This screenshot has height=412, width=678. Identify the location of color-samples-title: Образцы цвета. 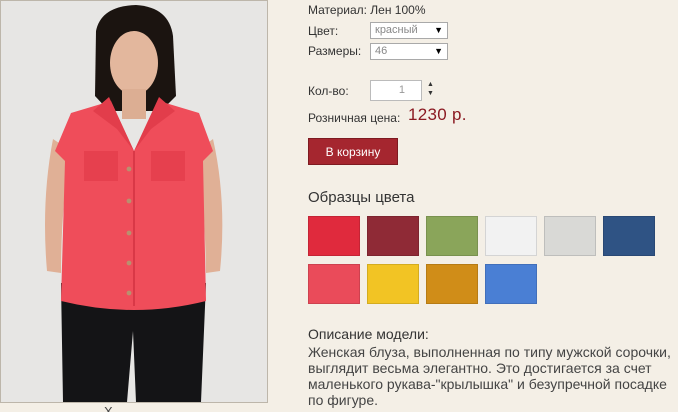
(361, 197).